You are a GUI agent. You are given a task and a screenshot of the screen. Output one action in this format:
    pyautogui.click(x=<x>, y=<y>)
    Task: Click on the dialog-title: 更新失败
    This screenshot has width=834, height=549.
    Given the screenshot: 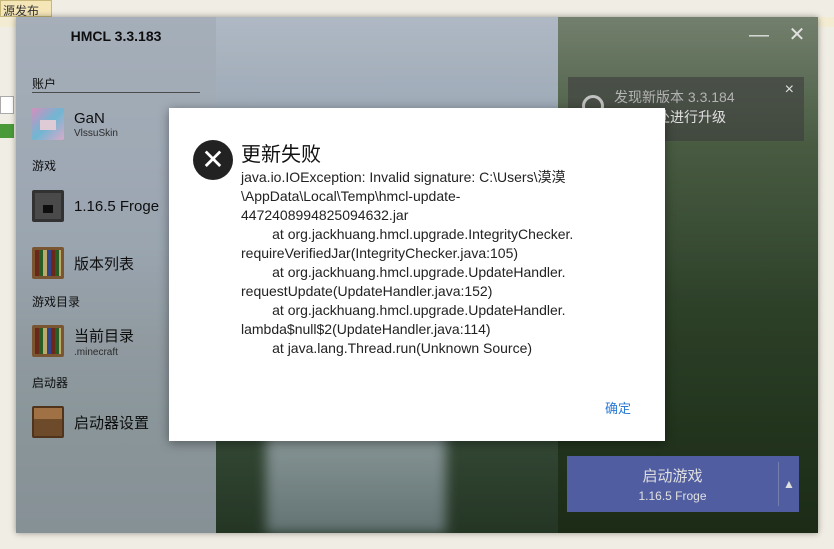 What is the action you would take?
    pyautogui.click(x=281, y=155)
    